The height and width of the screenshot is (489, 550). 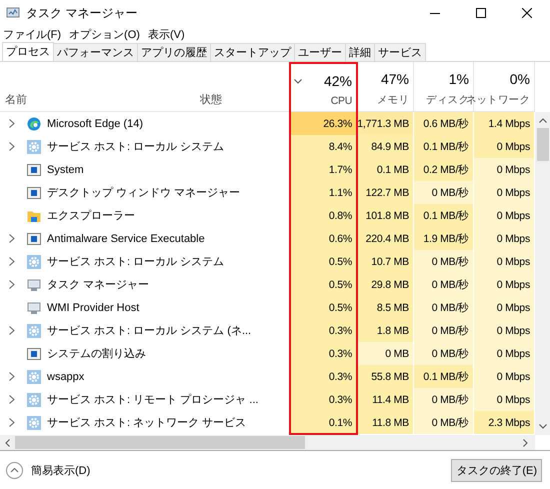 I want to click on table-cell: 1.4 Mbps, so click(x=504, y=123).